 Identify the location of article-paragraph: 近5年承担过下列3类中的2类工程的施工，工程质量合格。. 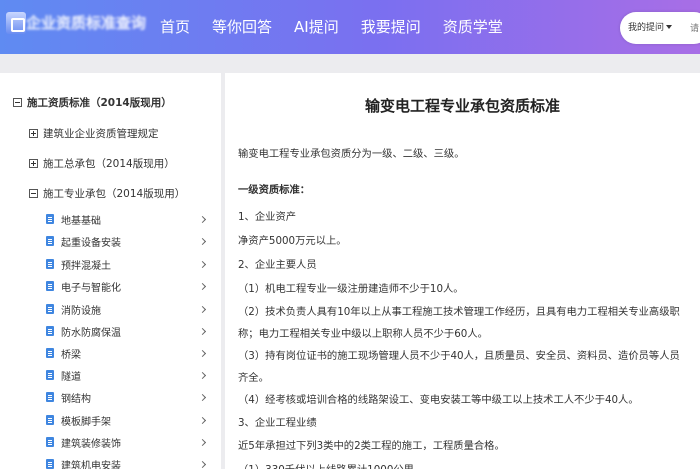
(371, 446).